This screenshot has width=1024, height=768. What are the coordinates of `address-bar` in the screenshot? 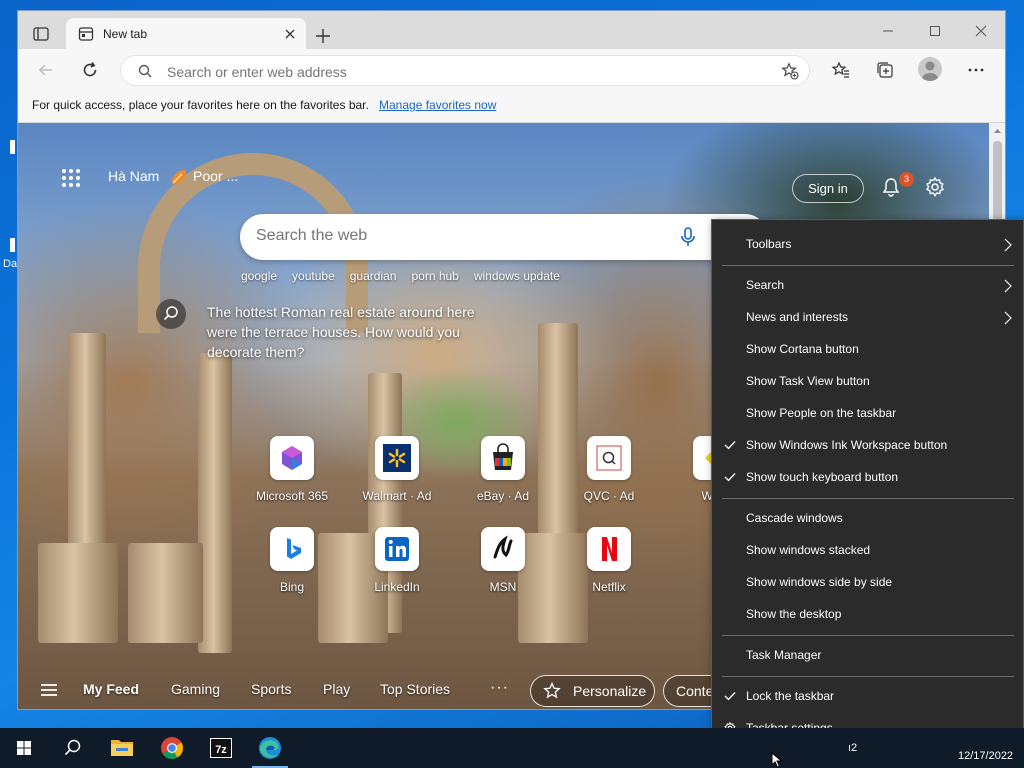 It's located at (465, 70).